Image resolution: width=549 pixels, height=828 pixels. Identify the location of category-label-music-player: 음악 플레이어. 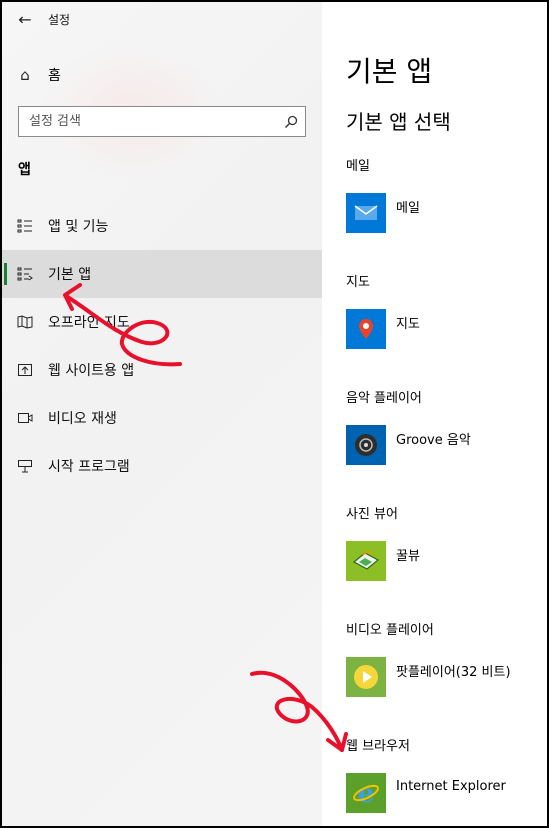
(384, 398).